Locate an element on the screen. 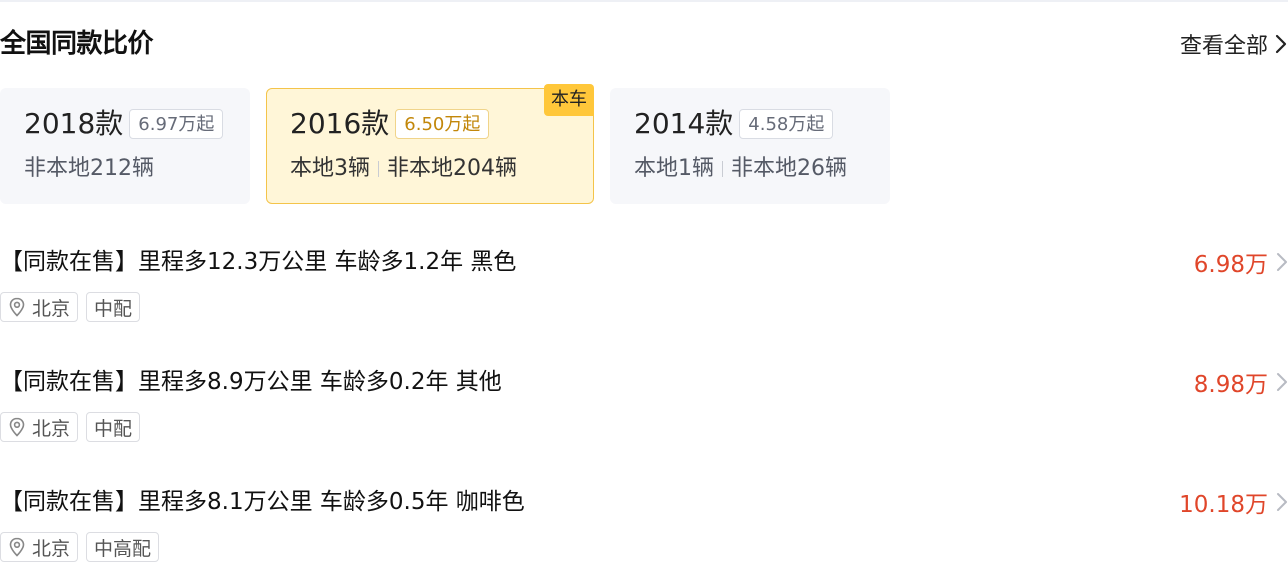 This screenshot has width=1288, height=584. listing-price-area: 8.98万 is located at coordinates (1241, 382).